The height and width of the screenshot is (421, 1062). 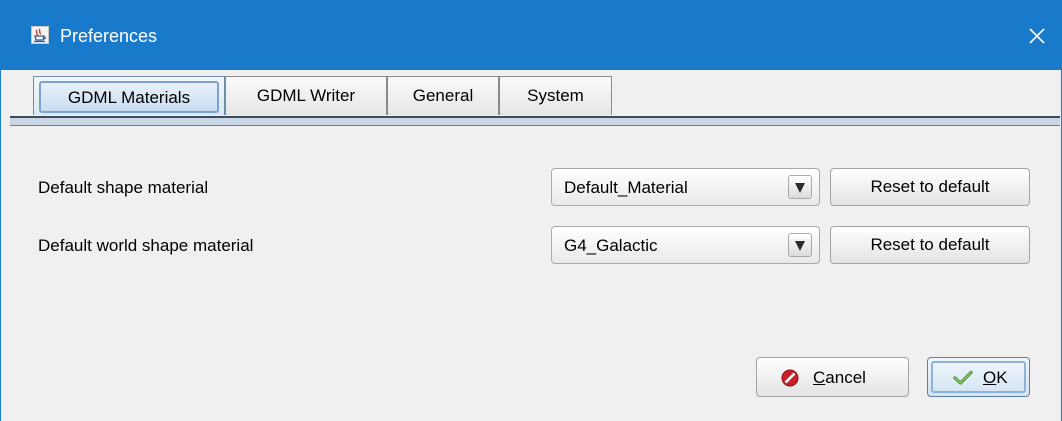 I want to click on default-world-shape-material-dropdown: G4_Galactic, so click(x=685, y=245).